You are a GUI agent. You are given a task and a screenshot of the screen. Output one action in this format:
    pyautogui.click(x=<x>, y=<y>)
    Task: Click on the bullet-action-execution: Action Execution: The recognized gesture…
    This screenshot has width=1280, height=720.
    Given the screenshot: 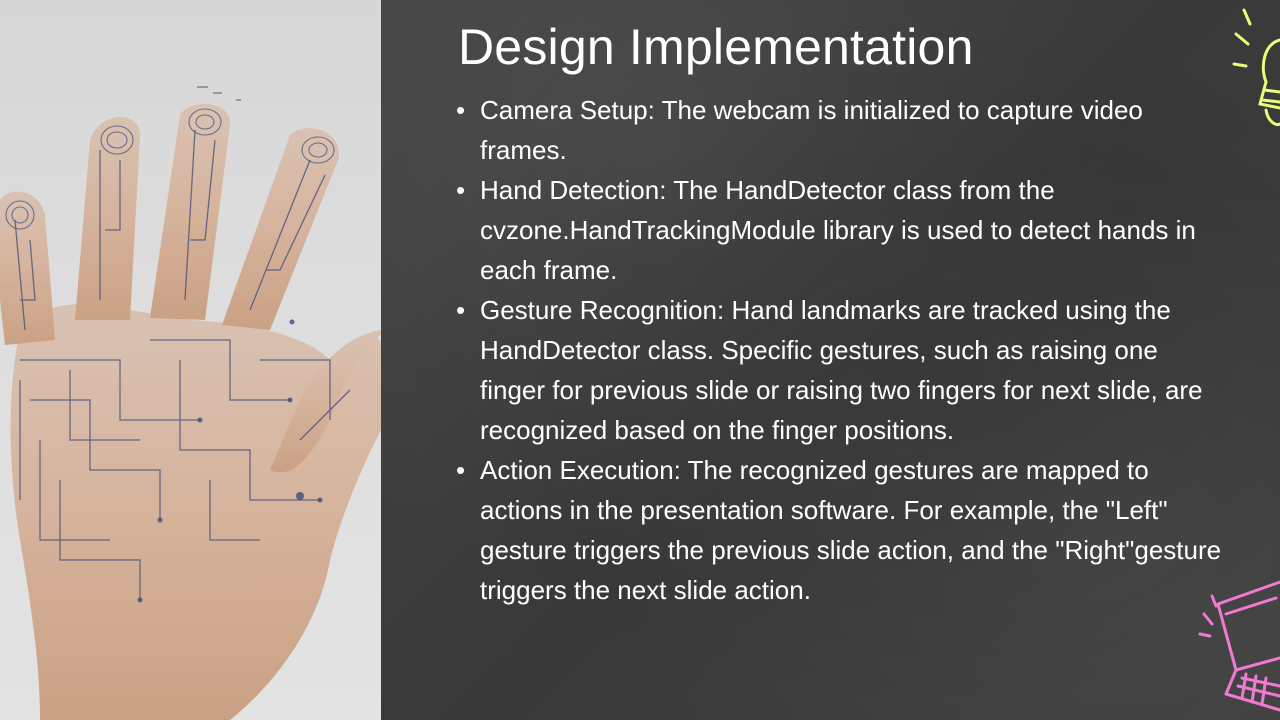 What is the action you would take?
    pyautogui.click(x=837, y=530)
    